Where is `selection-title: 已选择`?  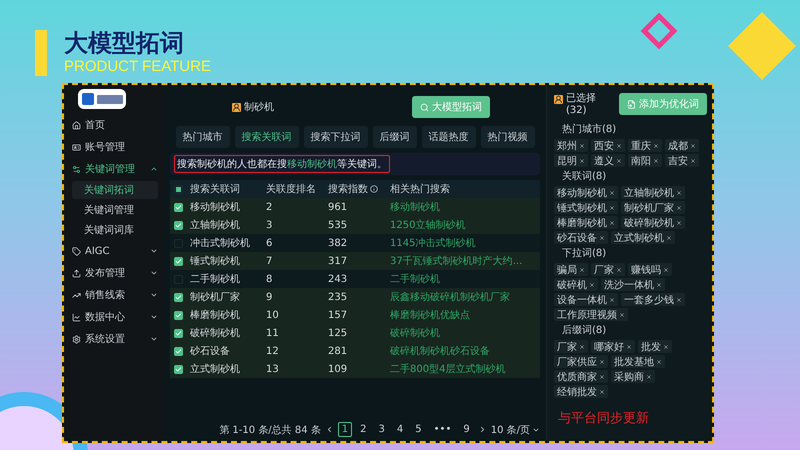
selection-title: 已选择 is located at coordinates (575, 99).